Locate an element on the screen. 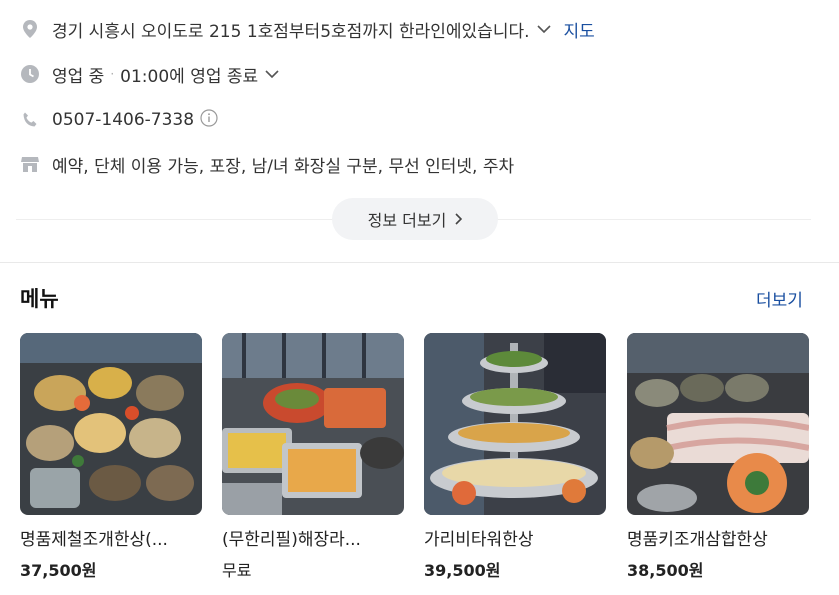 The height and width of the screenshot is (595, 839). location-pin-icon is located at coordinates (30, 29).